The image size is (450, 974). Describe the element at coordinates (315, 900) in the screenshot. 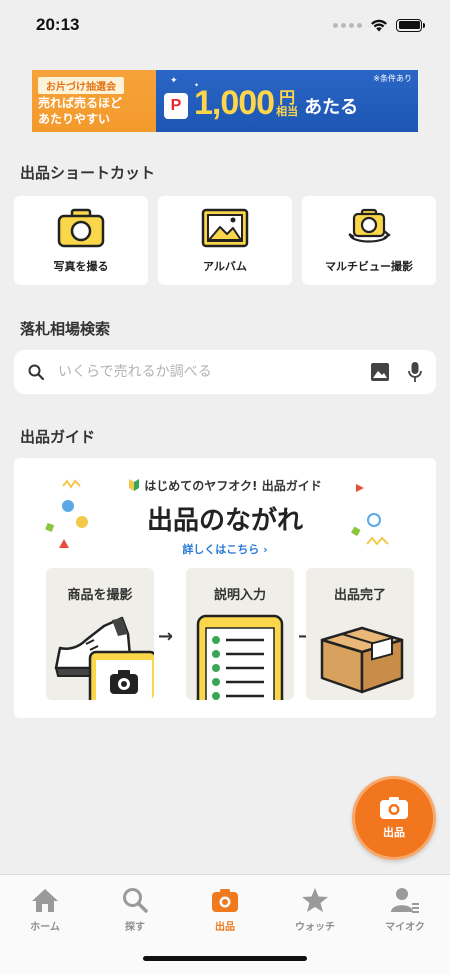

I see `star-icon` at that location.